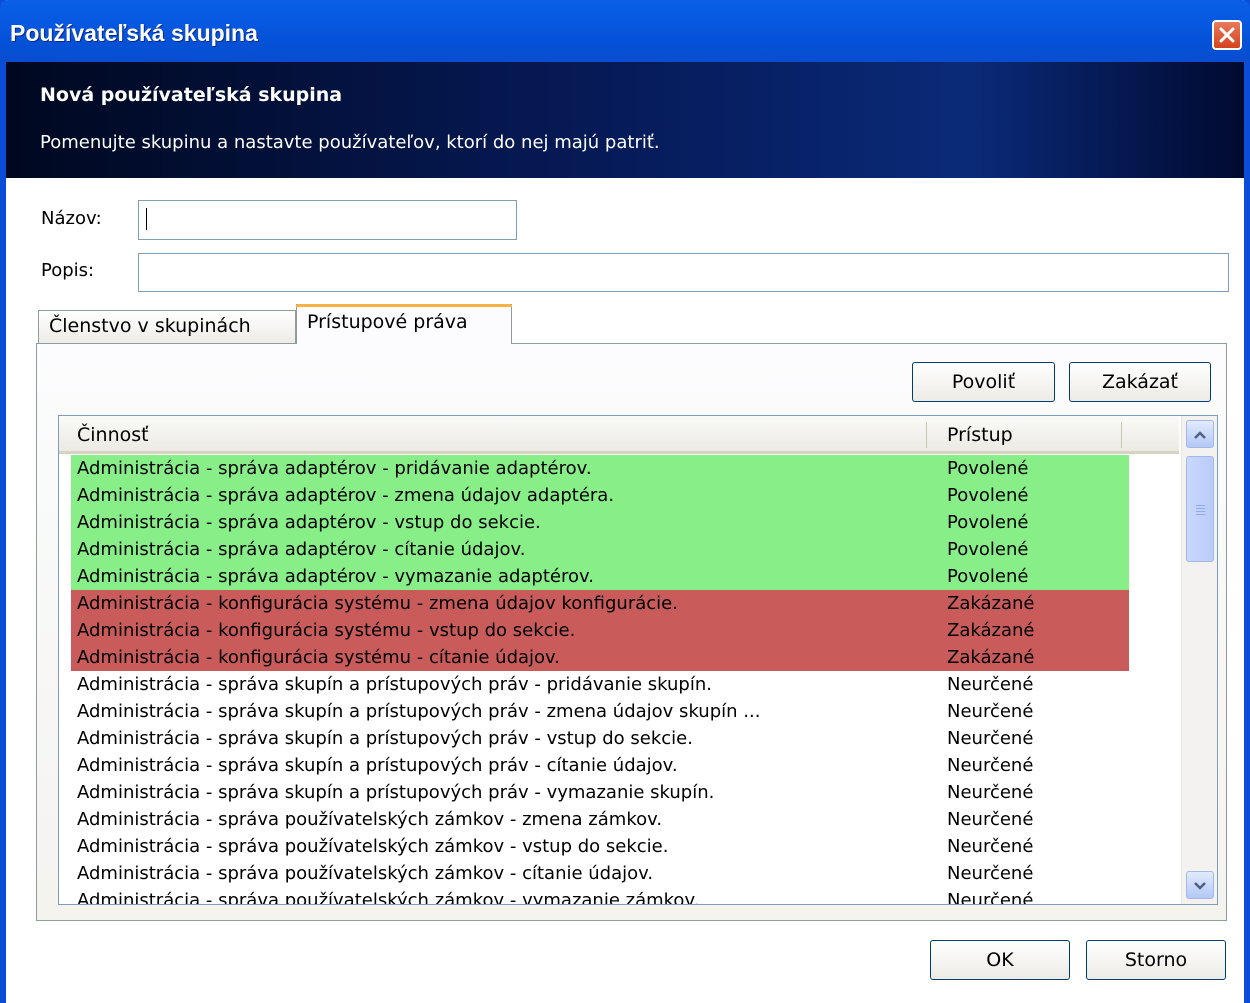  I want to click on scroll-up-button, so click(1200, 434).